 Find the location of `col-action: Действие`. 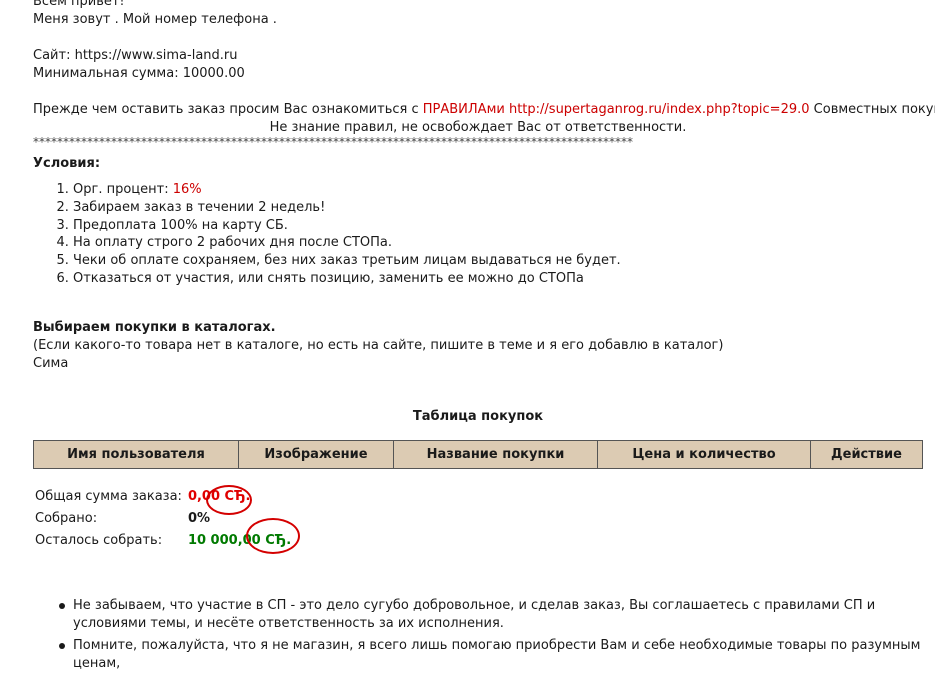

col-action: Действие is located at coordinates (866, 454).